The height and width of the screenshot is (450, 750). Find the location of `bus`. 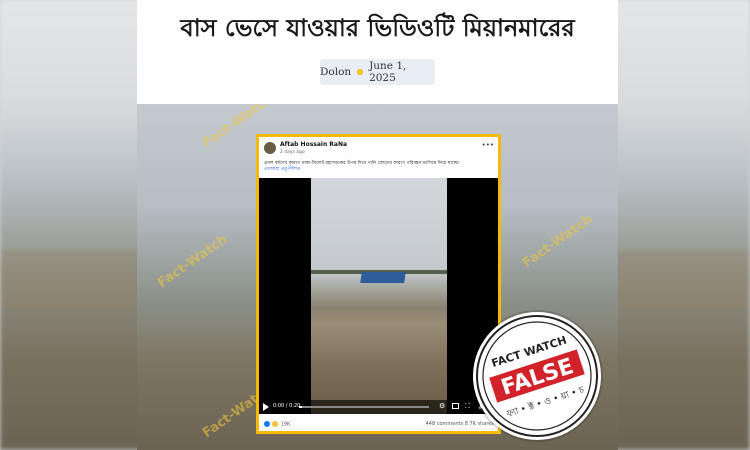

bus is located at coordinates (383, 277).